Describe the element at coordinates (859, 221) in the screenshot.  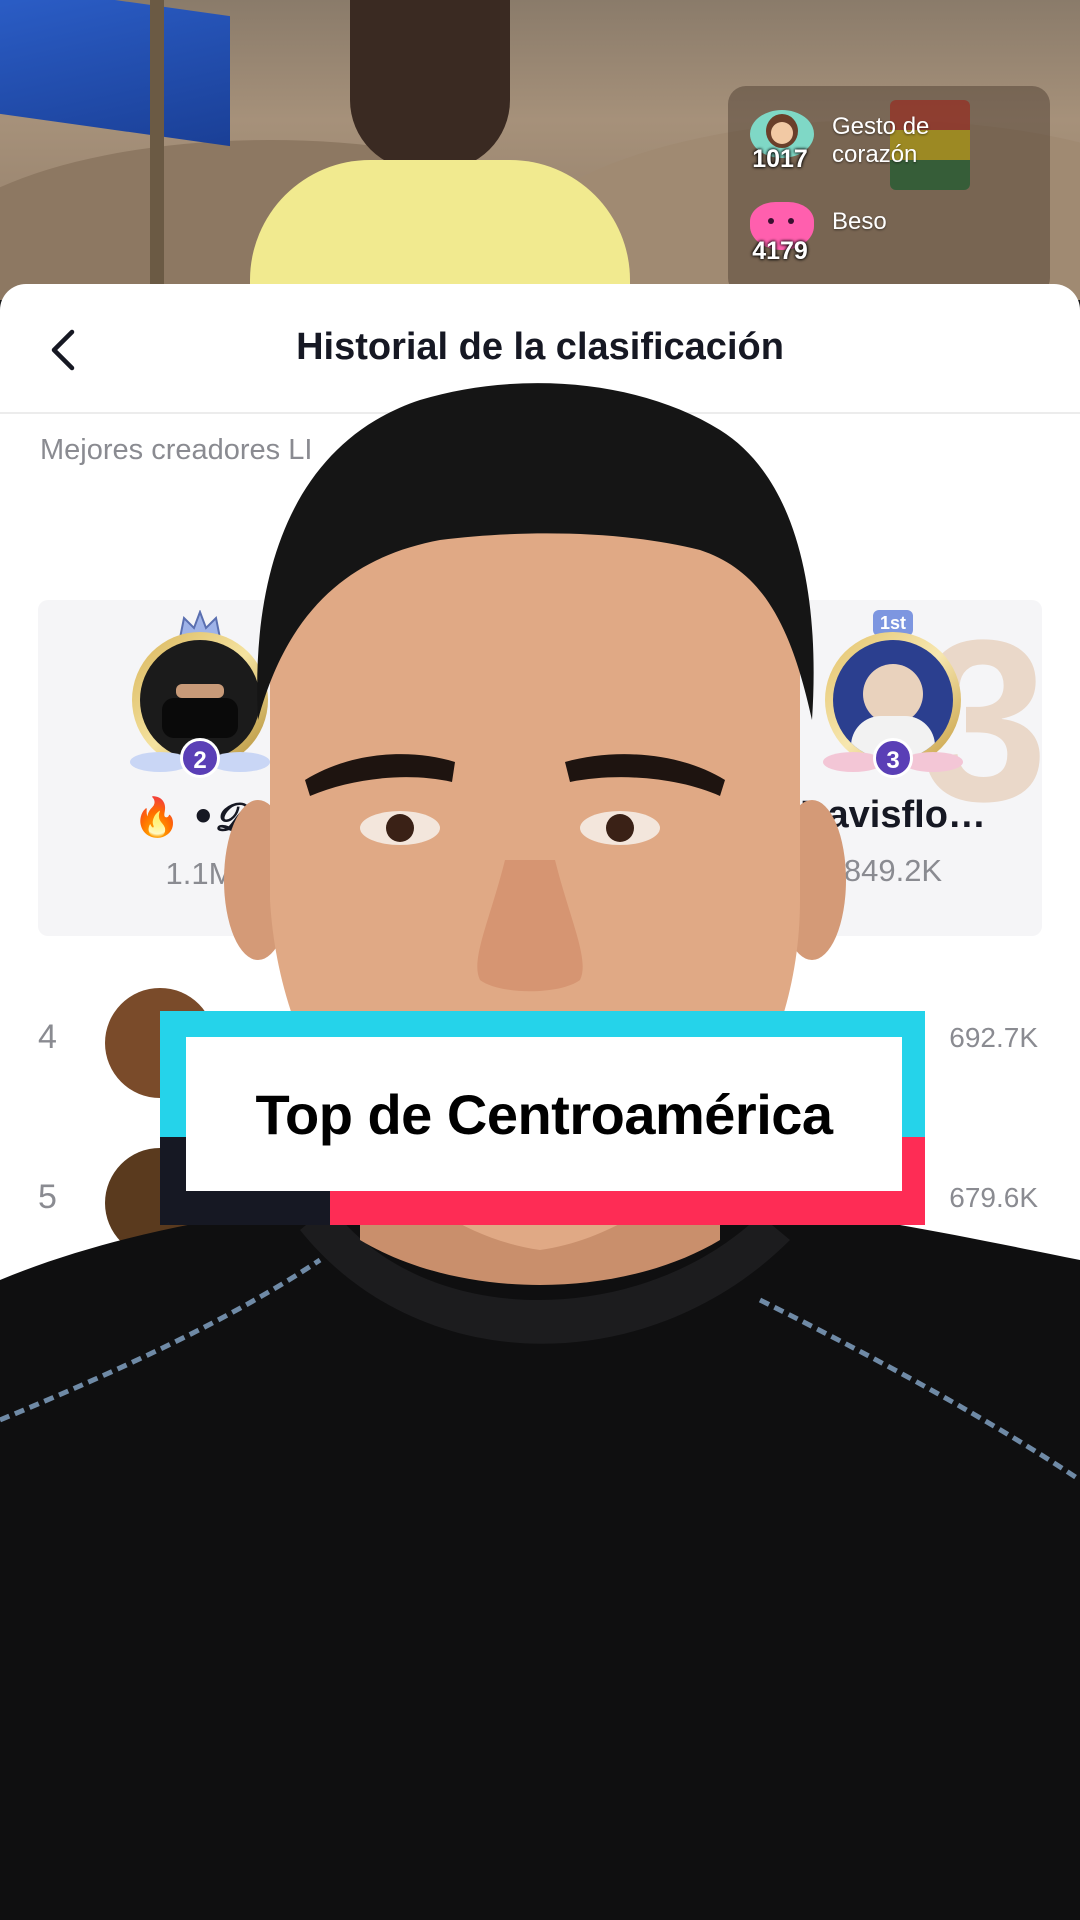
I see `gift-label: Beso` at that location.